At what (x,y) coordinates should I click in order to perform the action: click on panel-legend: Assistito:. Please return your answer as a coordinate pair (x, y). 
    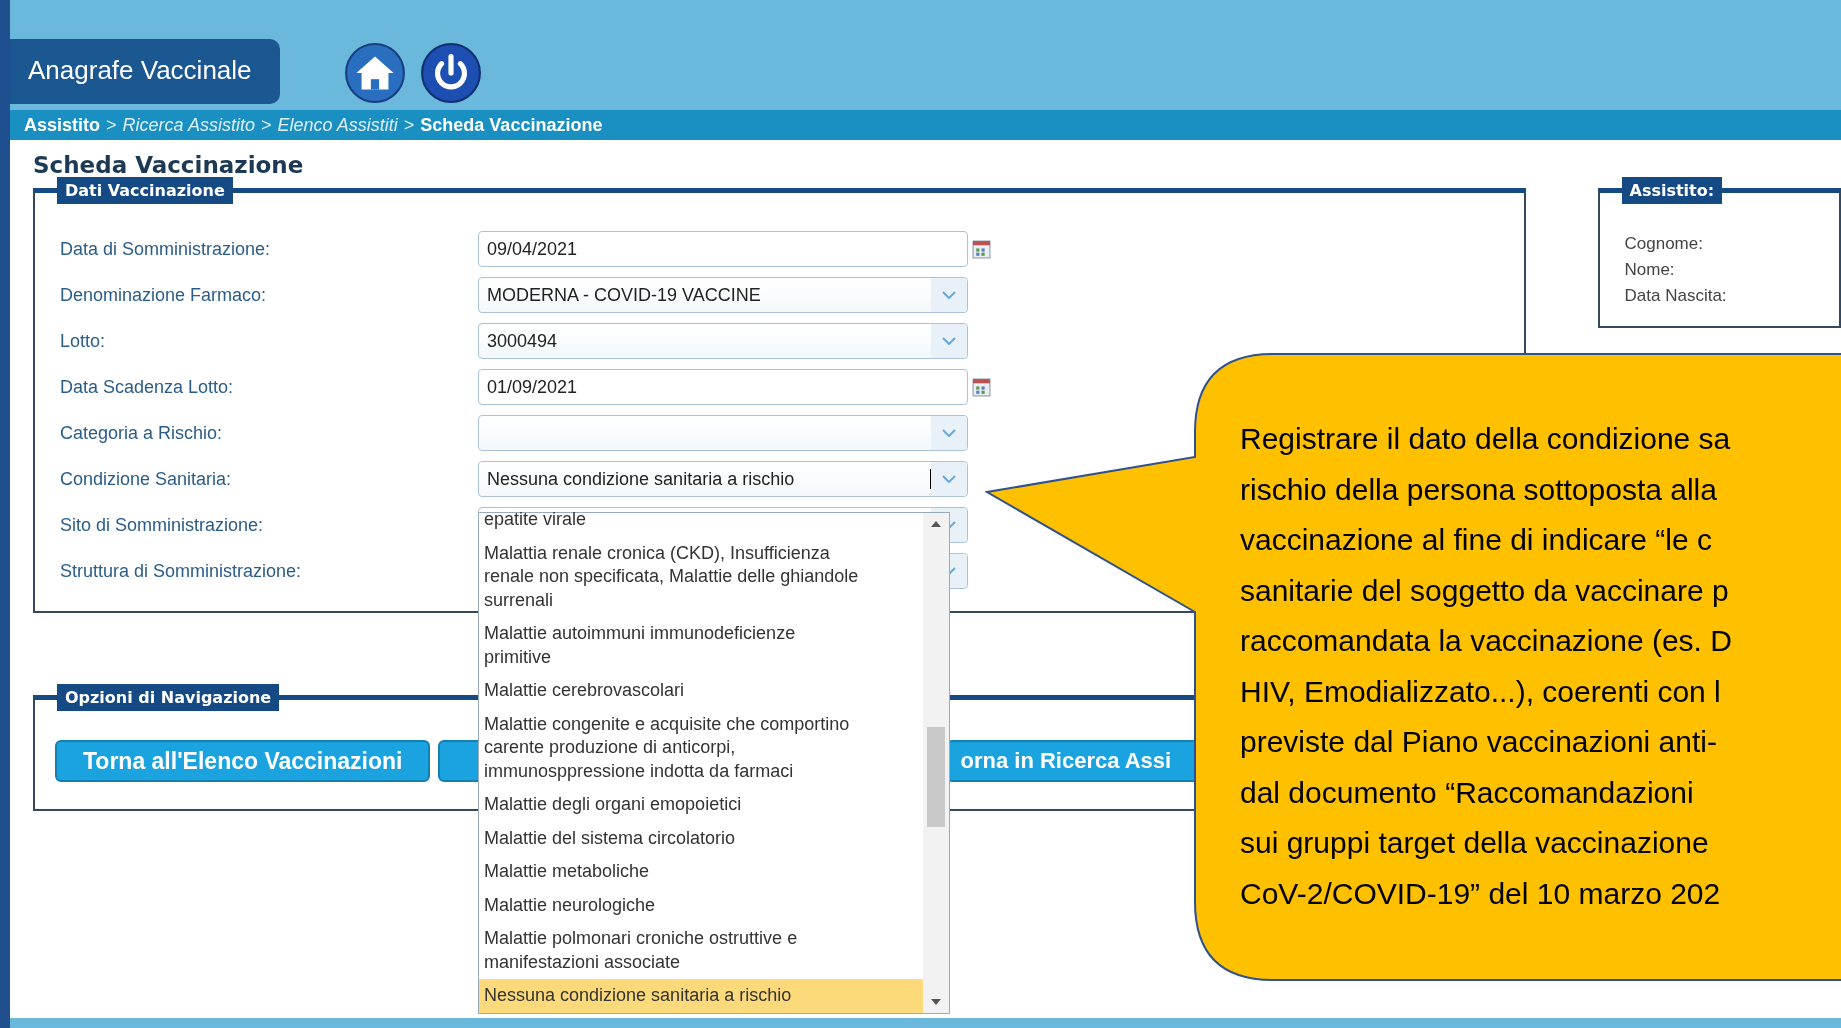
    Looking at the image, I should click on (1672, 190).